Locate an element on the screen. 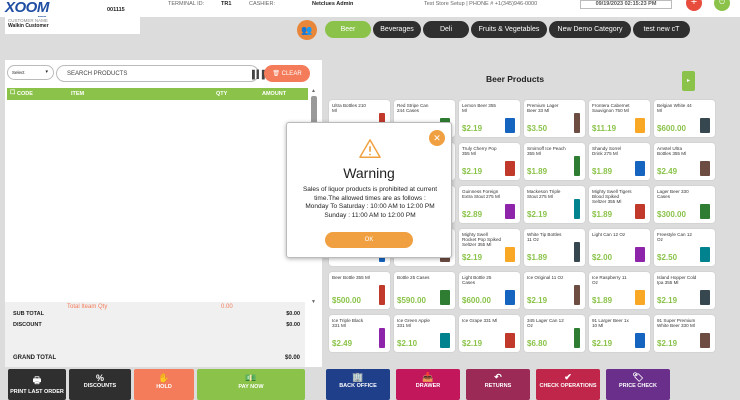 The height and width of the screenshot is (400, 740). product-name: Guinness Foreign Extra Stout 275 Ml is located at coordinates (481, 194).